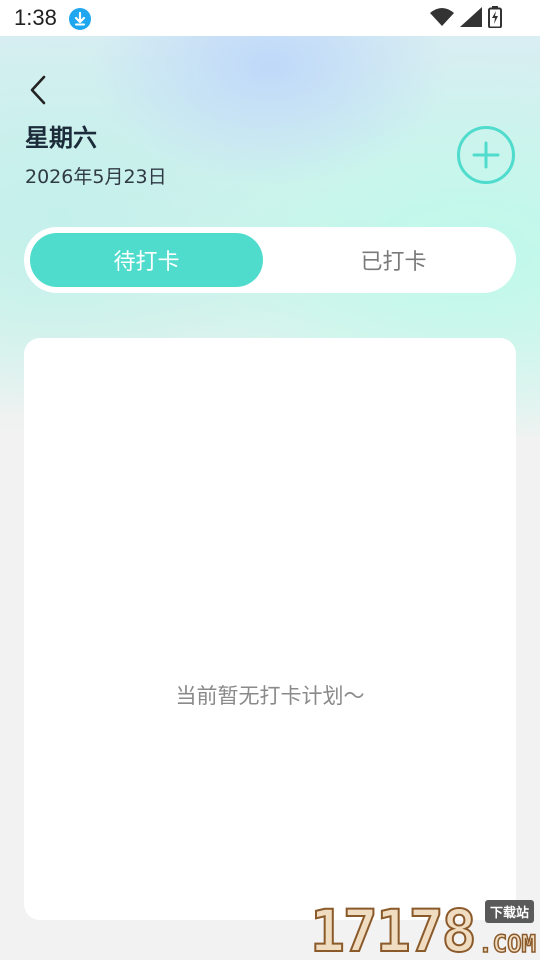 Image resolution: width=540 pixels, height=960 pixels. I want to click on tab-done: 已打卡, so click(393, 260).